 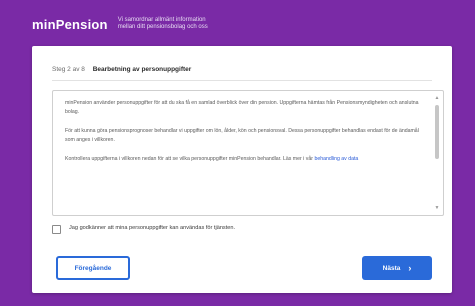 I want to click on scrollbar-thumb, so click(x=437, y=132).